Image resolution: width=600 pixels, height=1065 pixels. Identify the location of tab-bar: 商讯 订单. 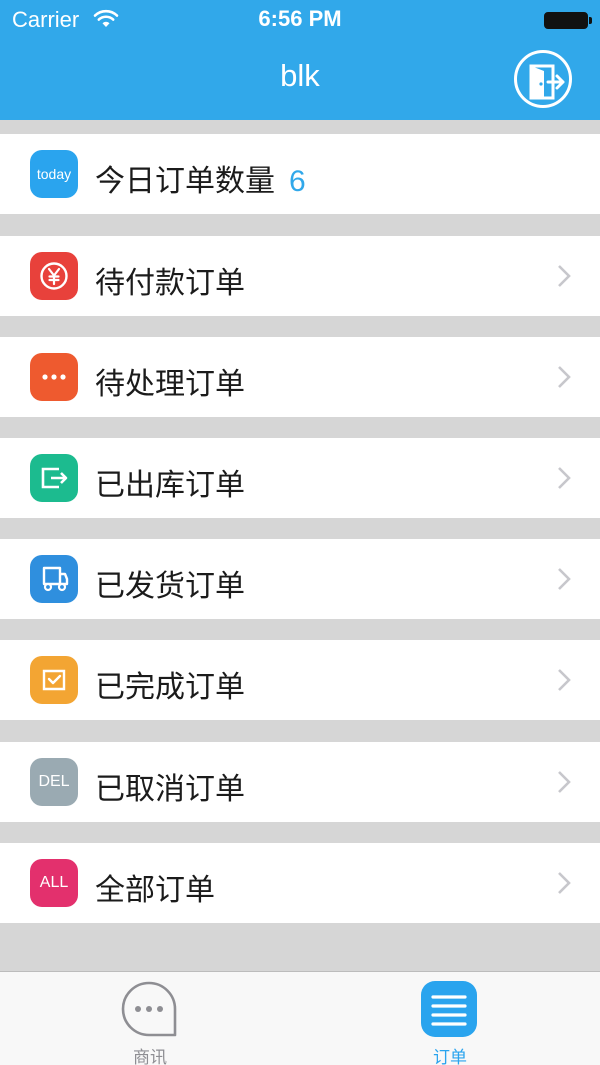
(300, 1018).